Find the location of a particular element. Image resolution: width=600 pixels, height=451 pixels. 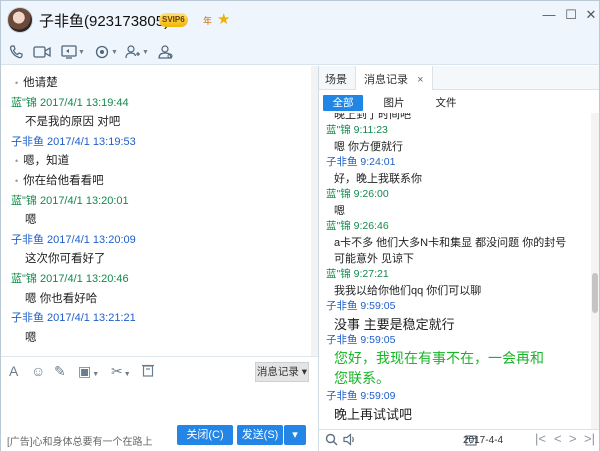

svip-year-label: 年 is located at coordinates (208, 21).